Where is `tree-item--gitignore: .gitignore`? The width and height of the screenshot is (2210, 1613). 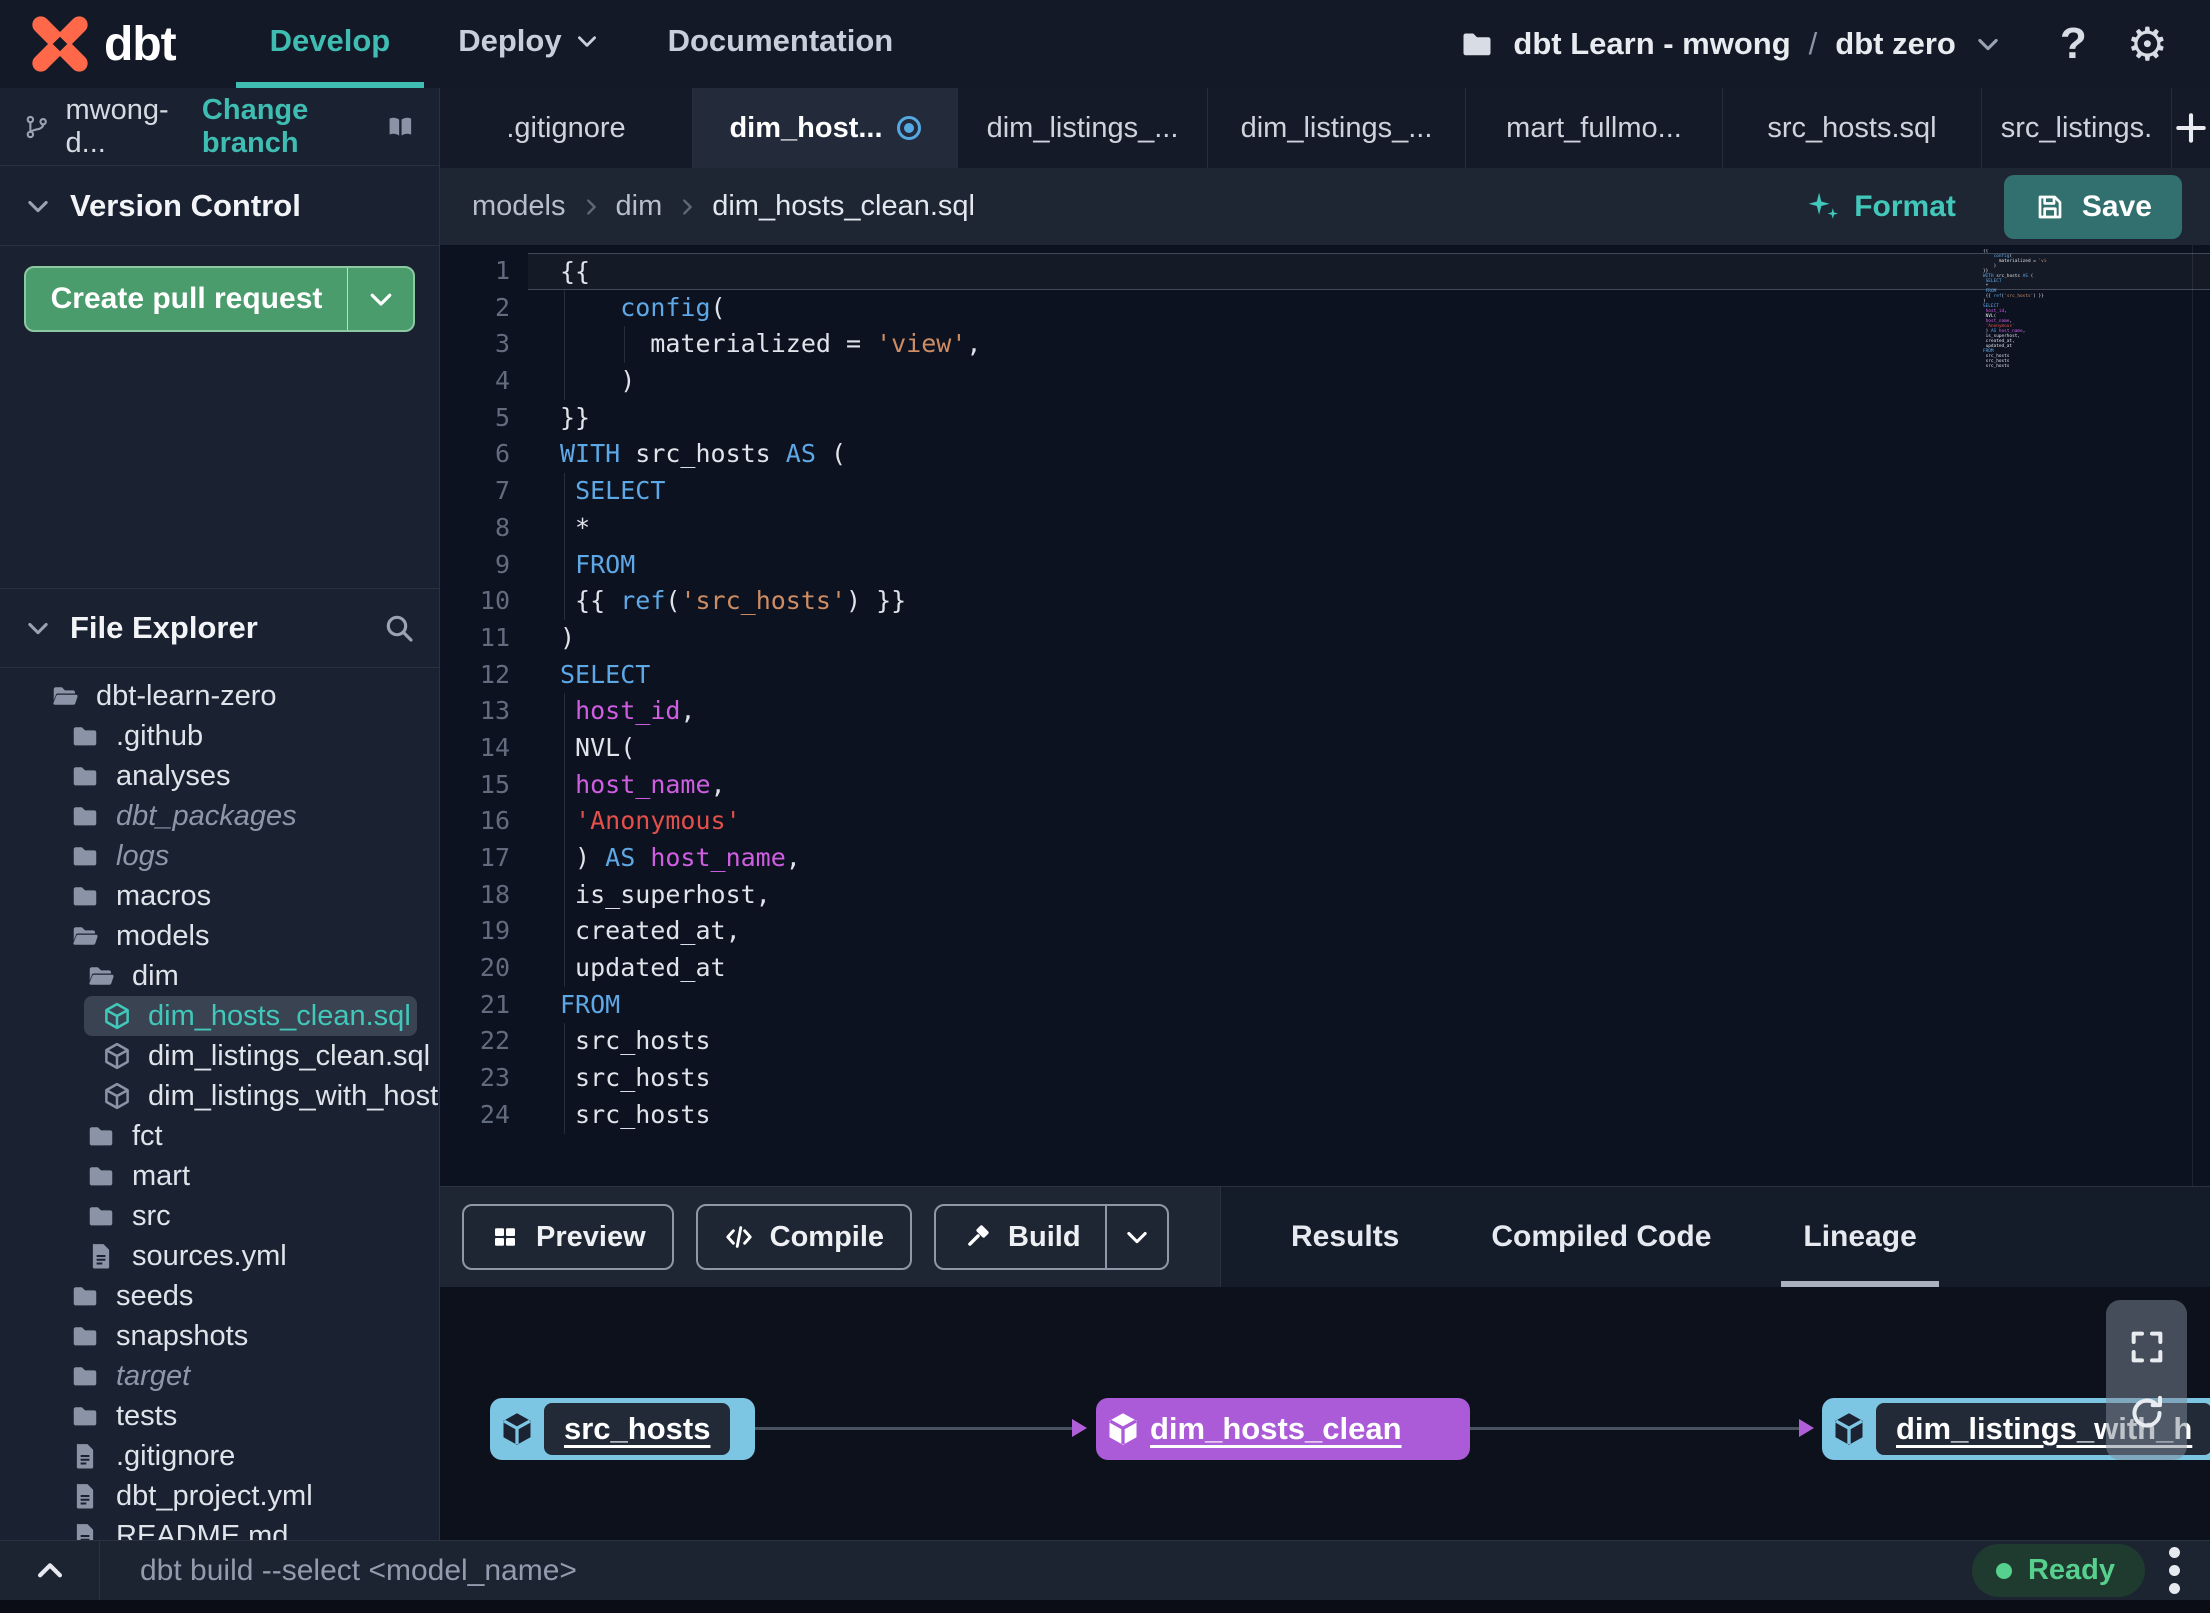
tree-item--gitignore: .gitignore is located at coordinates (219, 1456).